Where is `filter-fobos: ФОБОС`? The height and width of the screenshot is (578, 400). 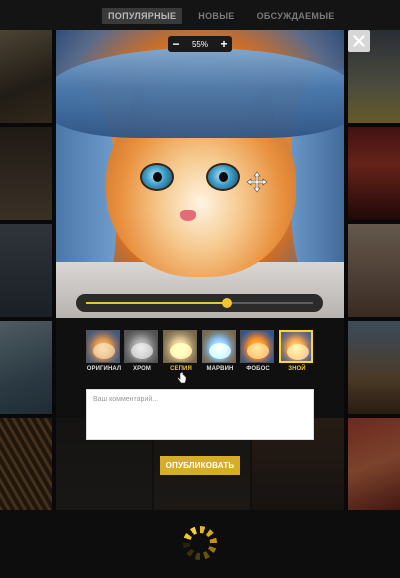 filter-fobos: ФОБОС is located at coordinates (258, 351).